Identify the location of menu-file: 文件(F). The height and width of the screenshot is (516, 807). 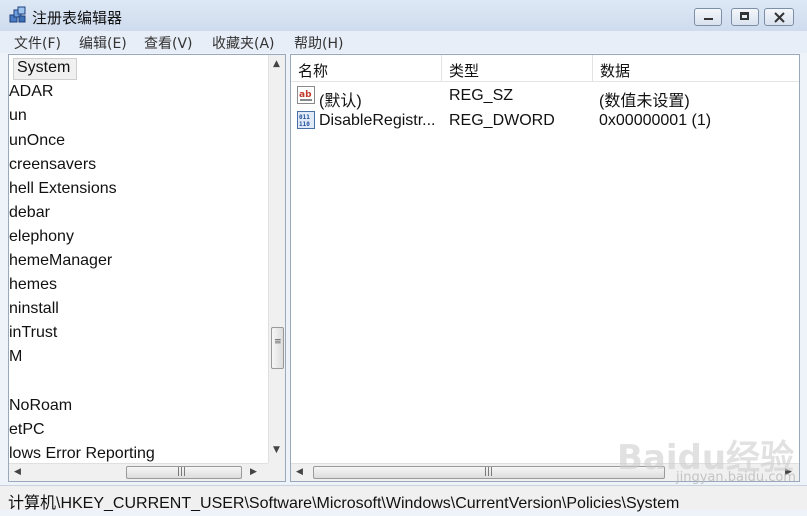
(37, 43).